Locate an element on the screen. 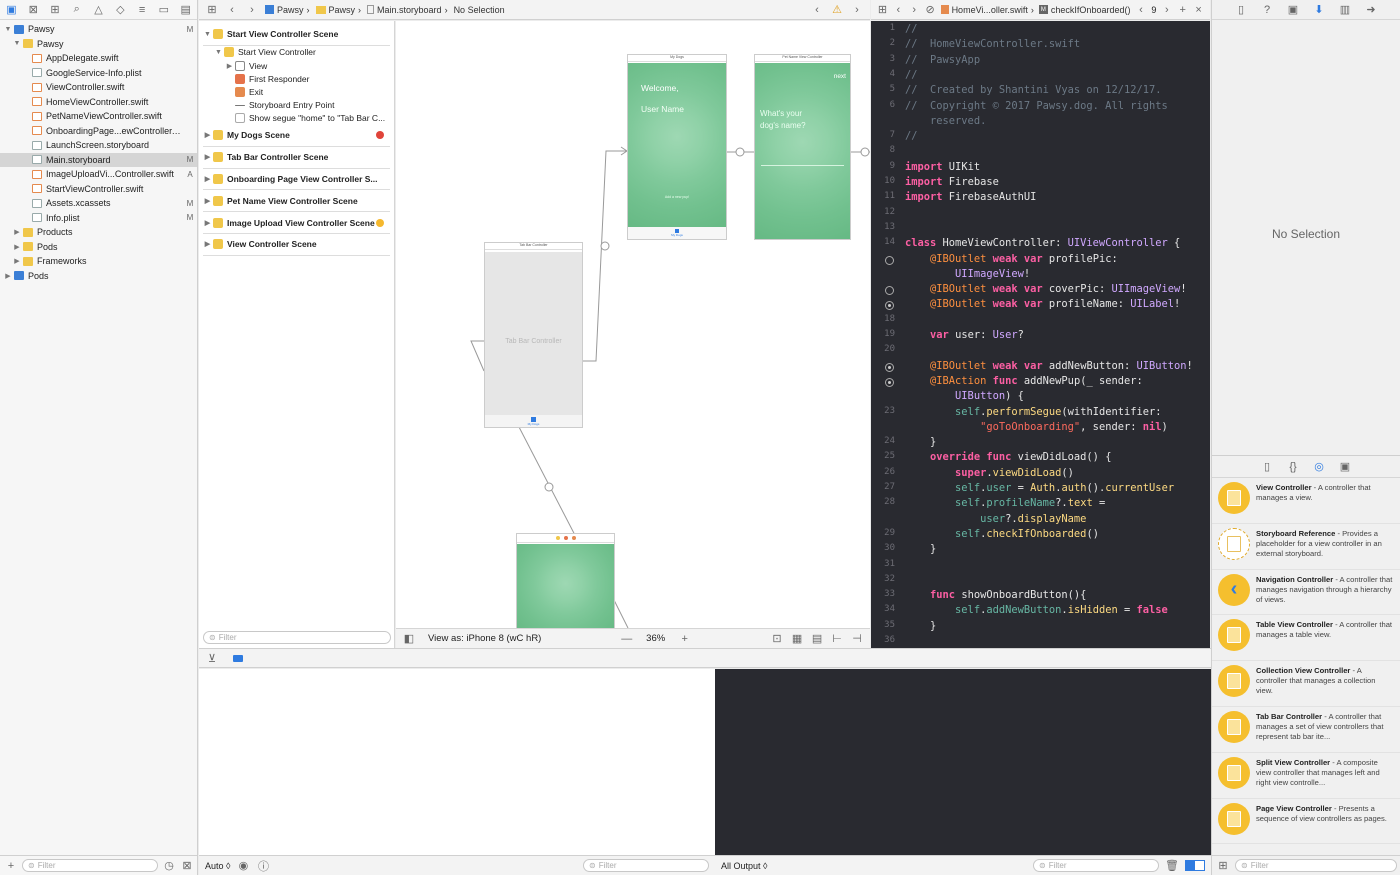 The height and width of the screenshot is (875, 1400). start-view-controller-scene is located at coordinates (565, 580).